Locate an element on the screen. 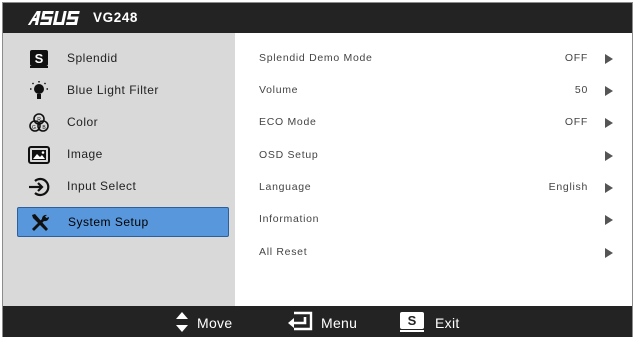 This screenshot has width=636, height=340. menu-item-label: System Setup is located at coordinates (108, 222).